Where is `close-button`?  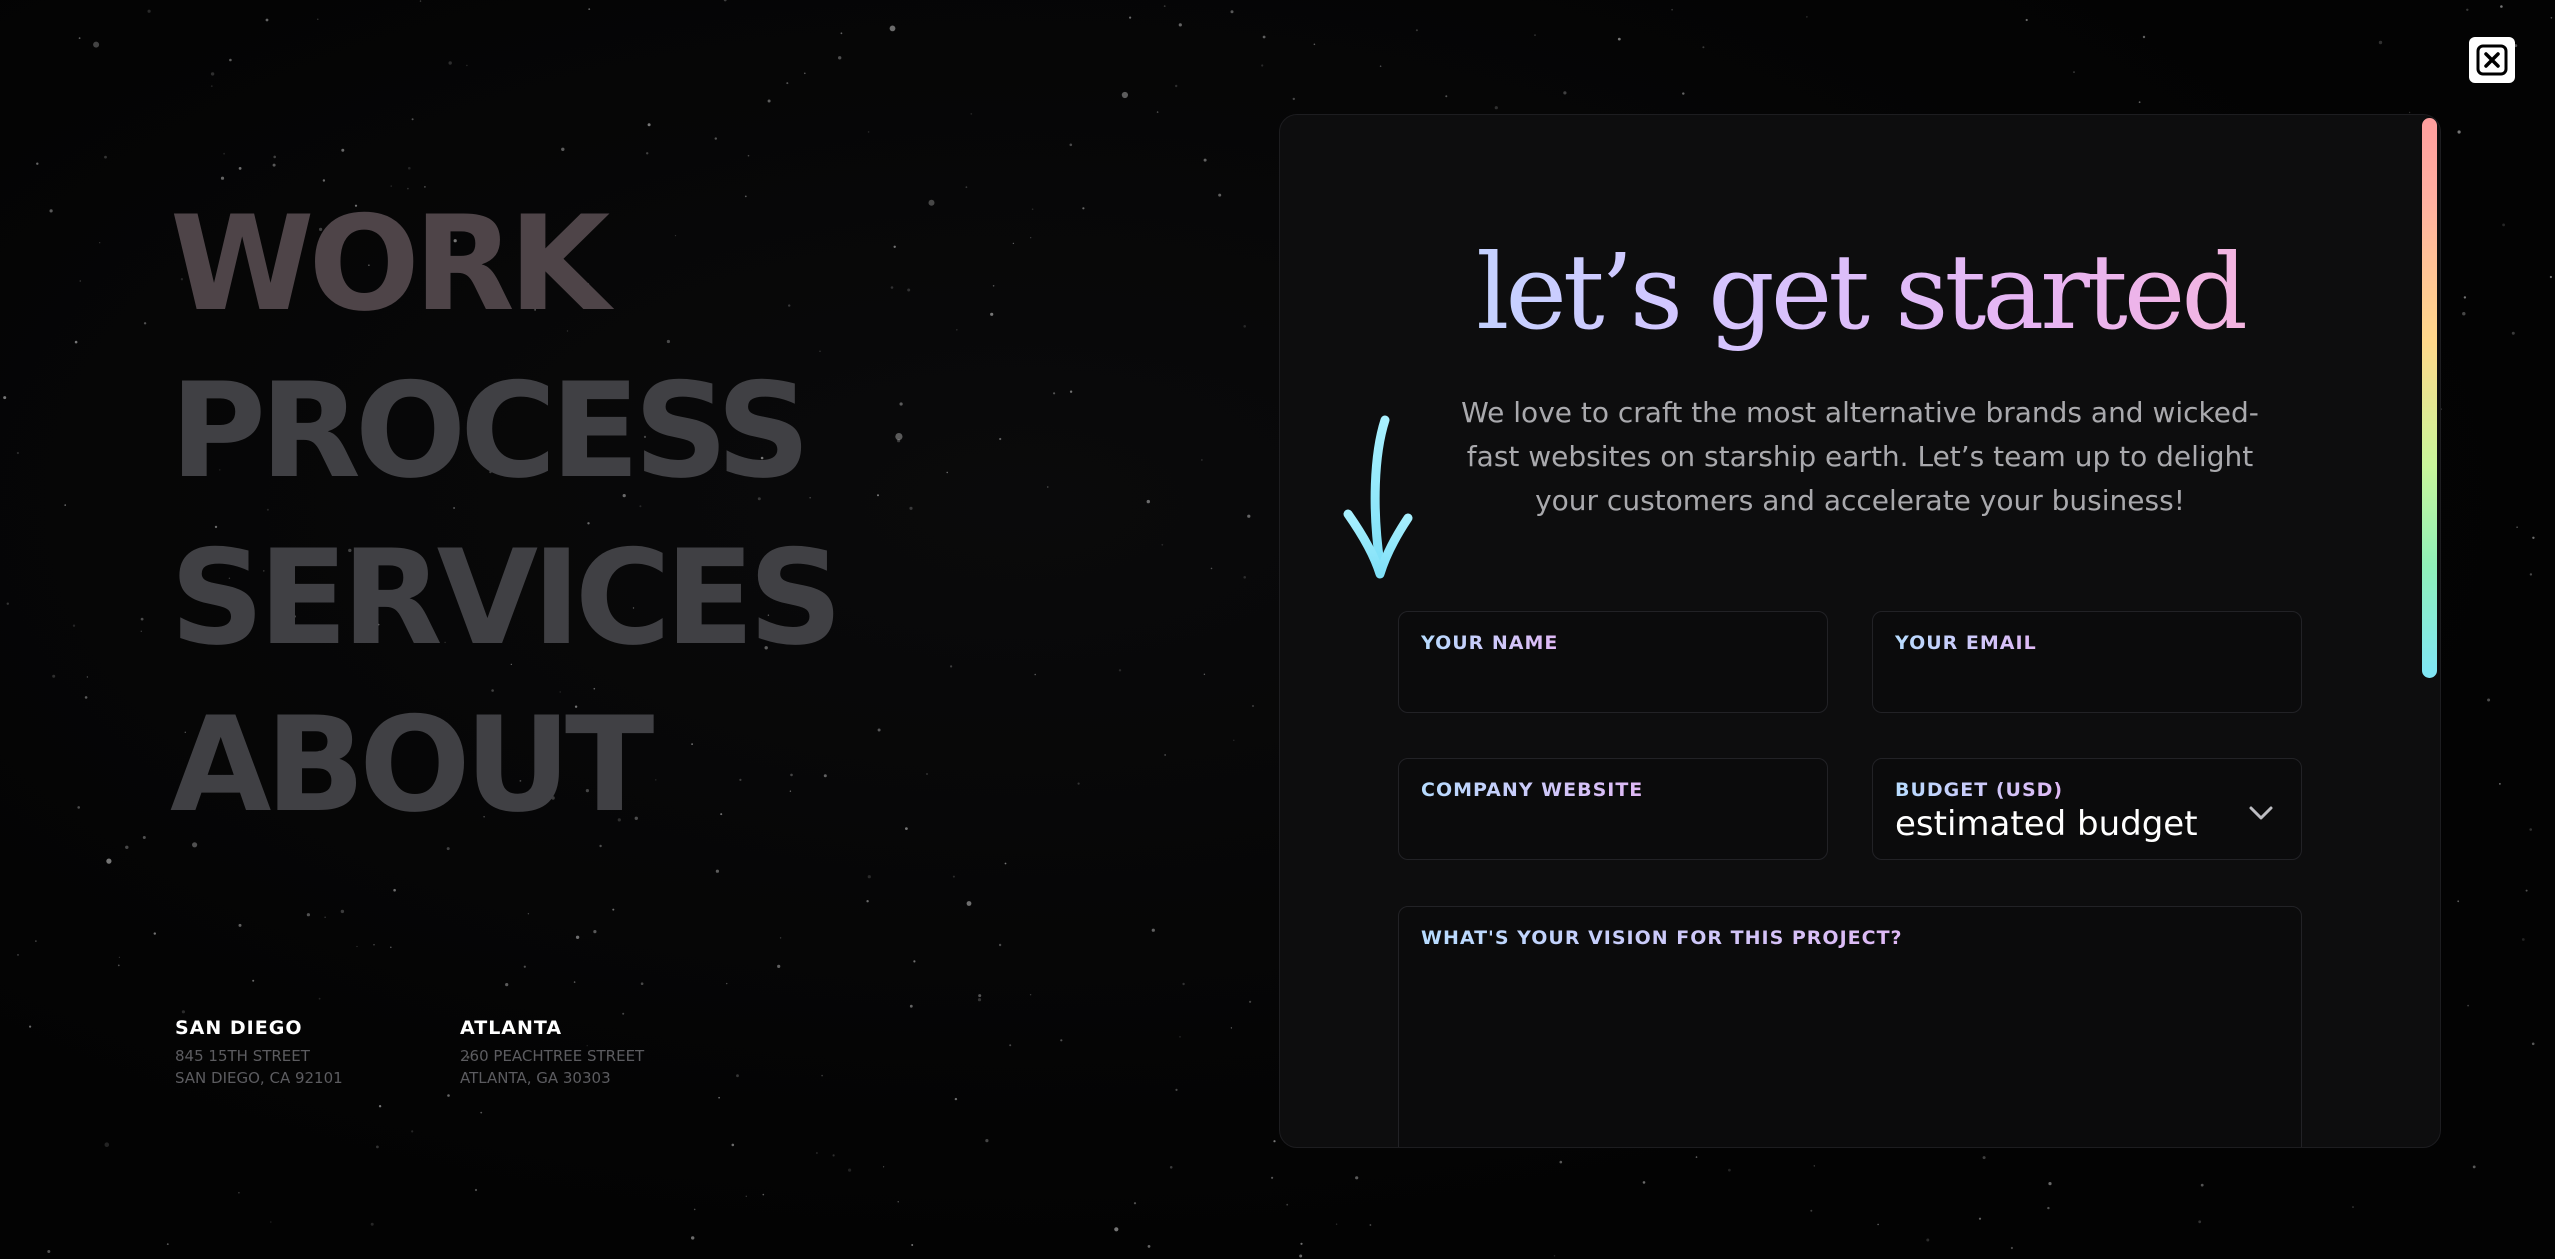
close-button is located at coordinates (2492, 60).